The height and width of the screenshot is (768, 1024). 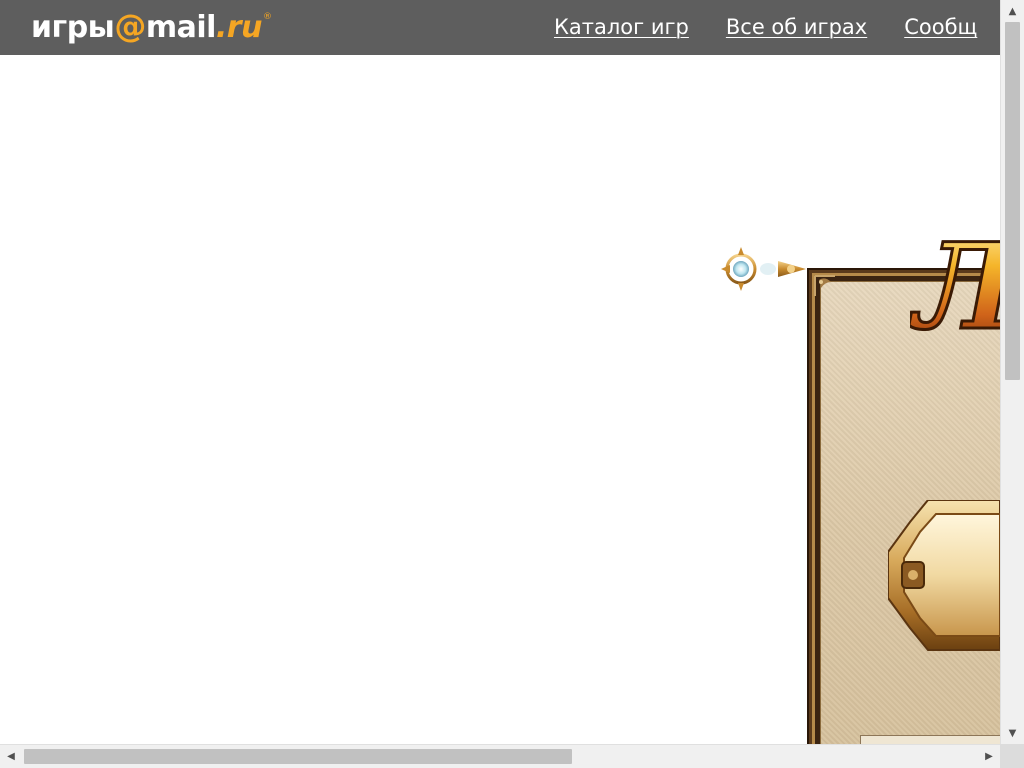 I want to click on play-button-ornament, so click(x=944, y=580).